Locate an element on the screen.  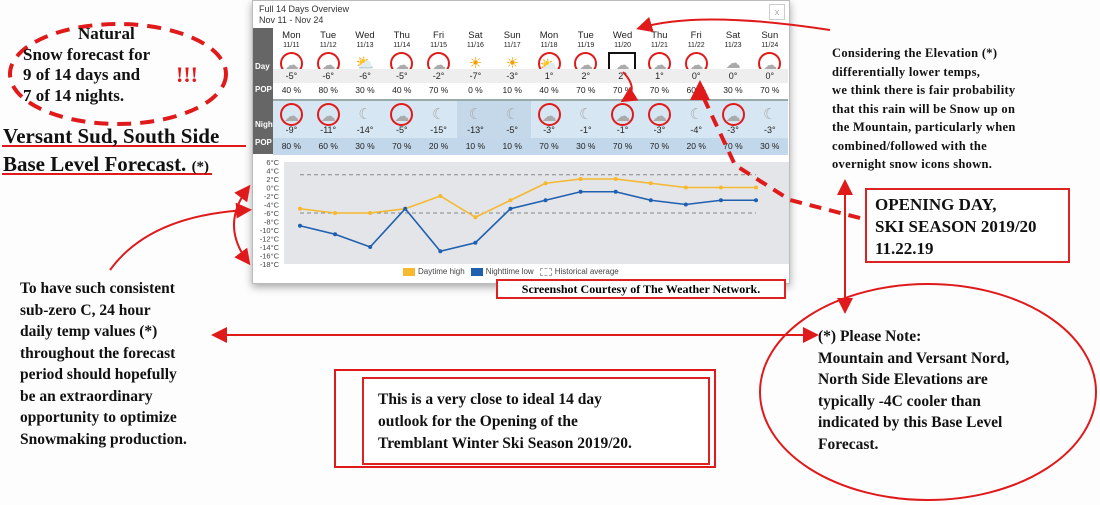
opening-day-box: OPENING DAY, SKI SEASON 2019/20 11.22.19 is located at coordinates (967, 225).